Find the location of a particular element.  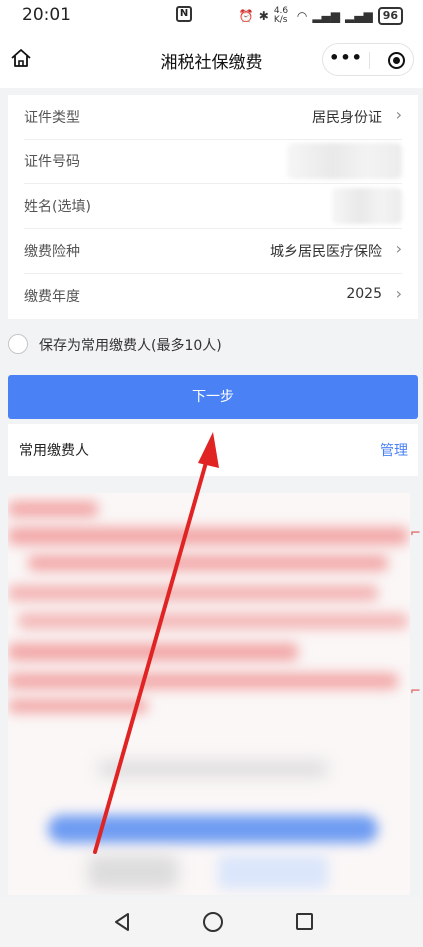

alarm-icon: ⏰ is located at coordinates (246, 16).